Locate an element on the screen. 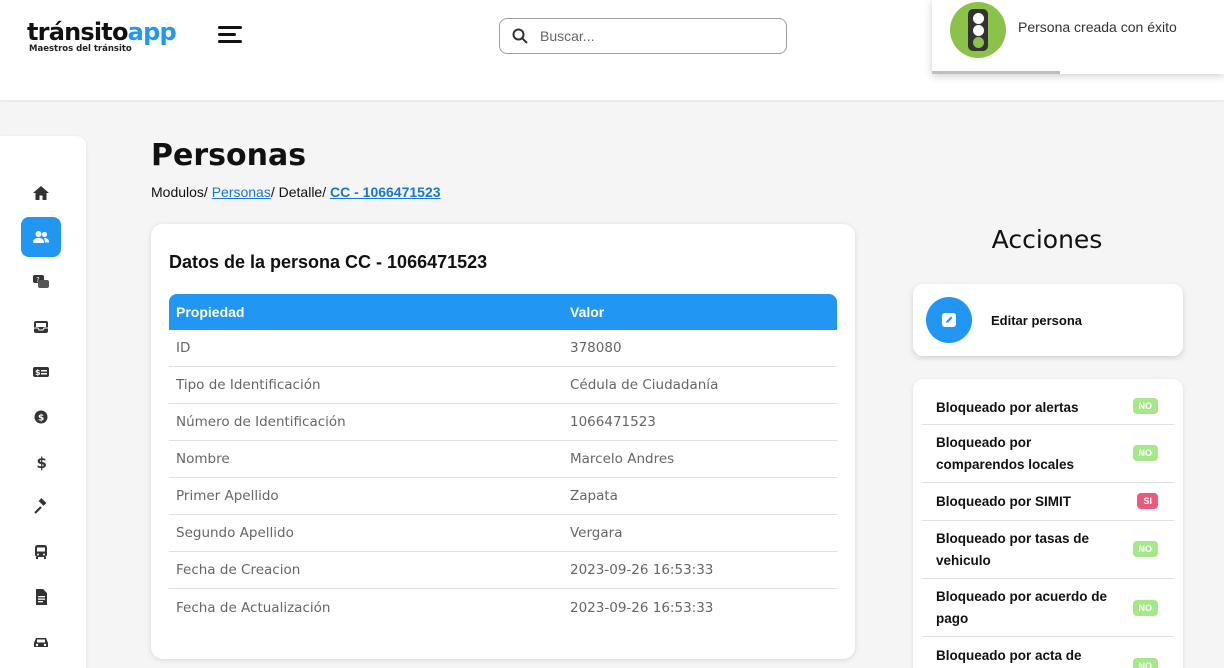 This screenshot has height=668, width=1224. sidebar-item-home is located at coordinates (41, 193).